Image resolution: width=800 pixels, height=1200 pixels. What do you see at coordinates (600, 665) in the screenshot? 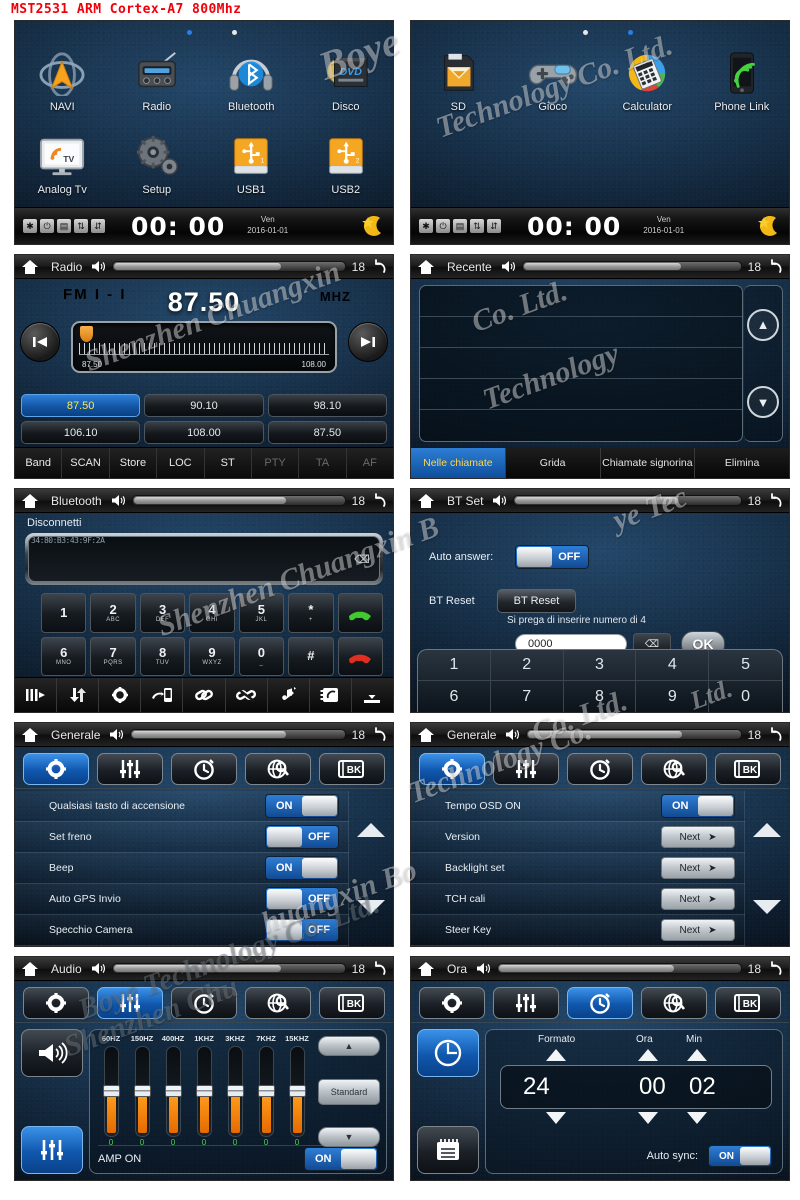
I see `numpad-key-3: 3` at bounding box center [600, 665].